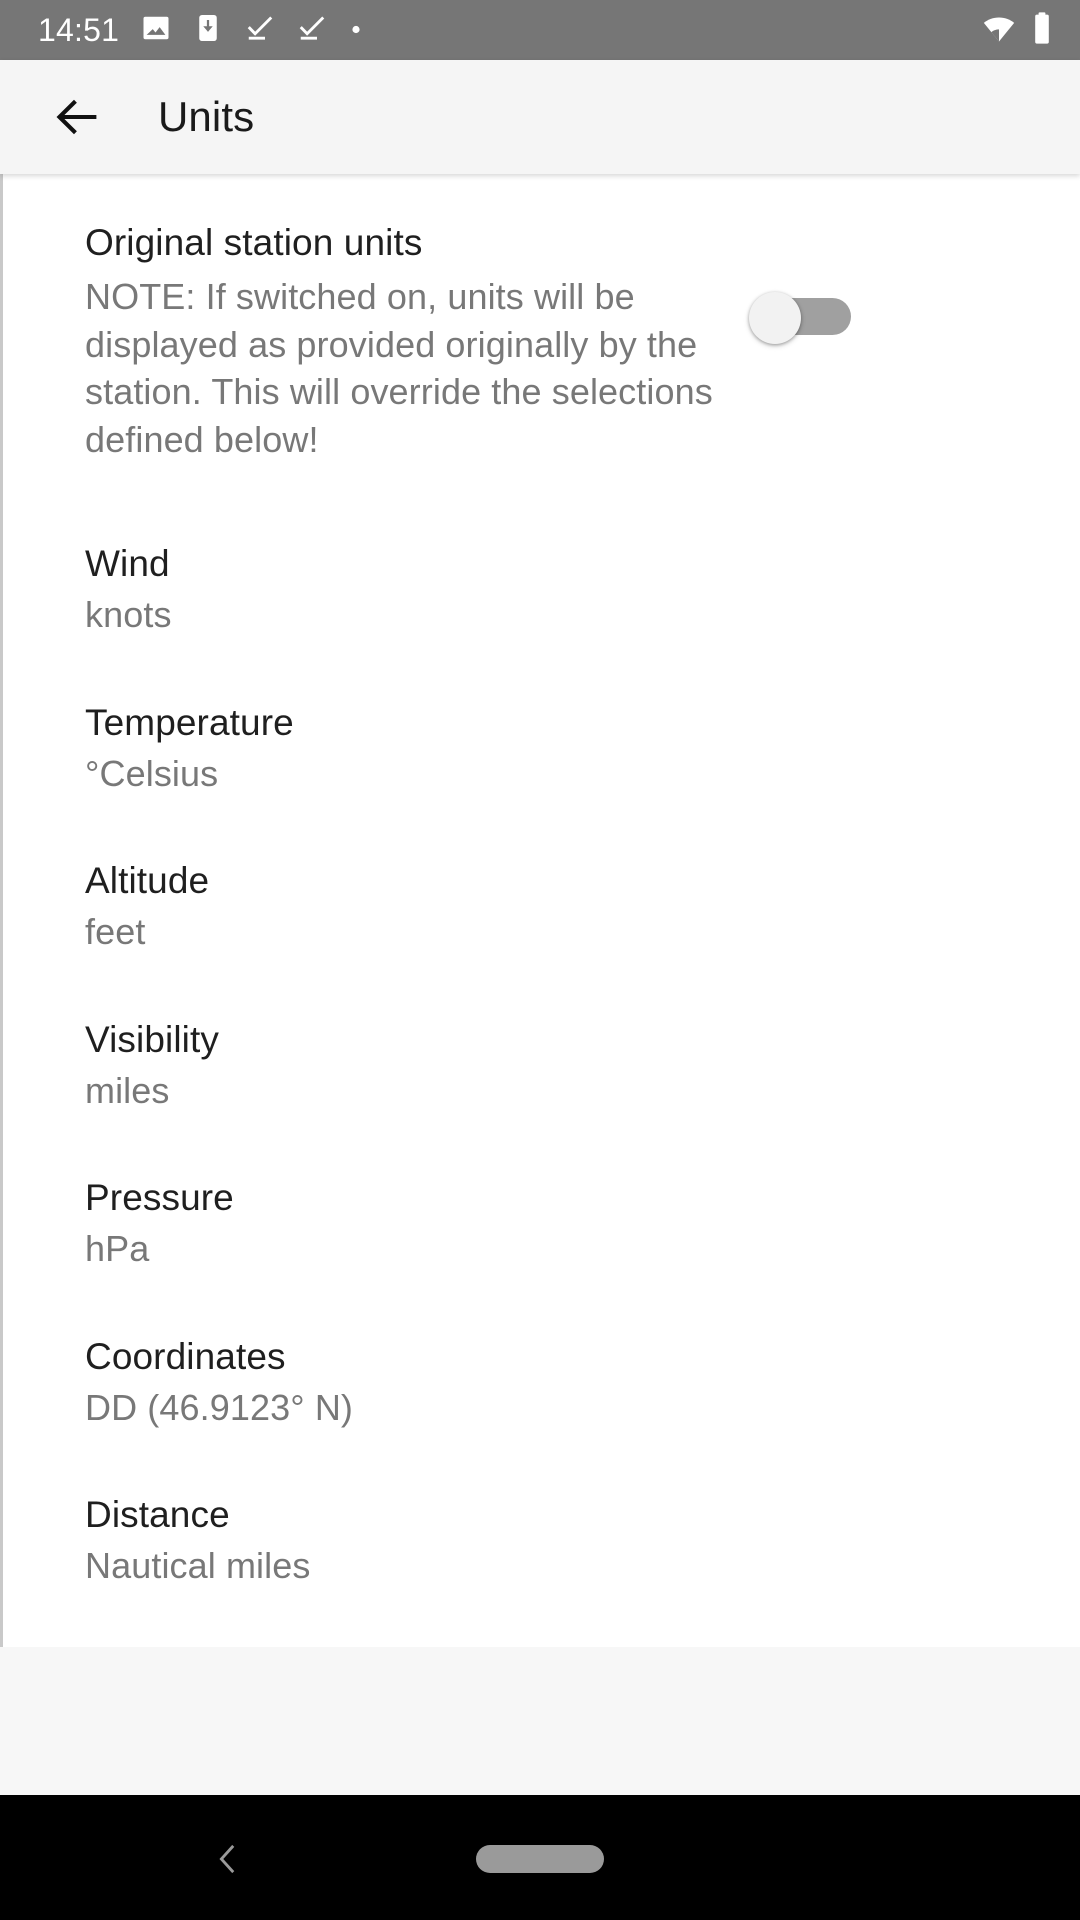 The height and width of the screenshot is (1920, 1080). What do you see at coordinates (563, 1065) in the screenshot?
I see `preference-text-block: Visibility miles` at bounding box center [563, 1065].